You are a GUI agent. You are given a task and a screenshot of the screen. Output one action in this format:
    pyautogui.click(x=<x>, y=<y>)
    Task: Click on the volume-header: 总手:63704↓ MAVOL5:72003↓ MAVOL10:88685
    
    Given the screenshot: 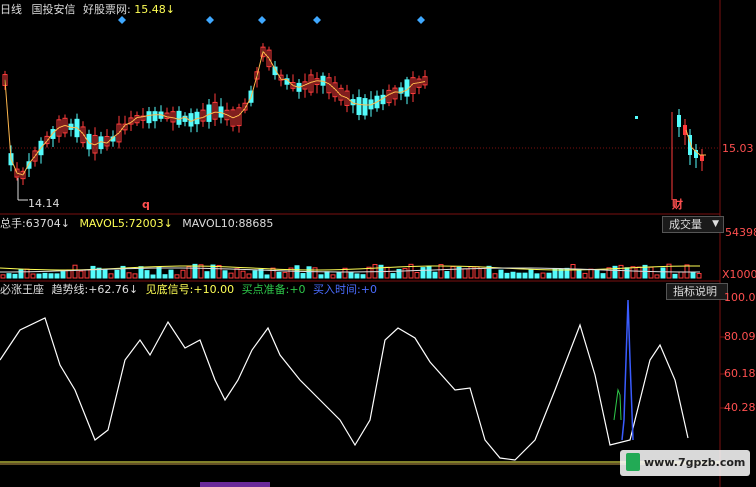 What is the action you would take?
    pyautogui.click(x=136, y=223)
    